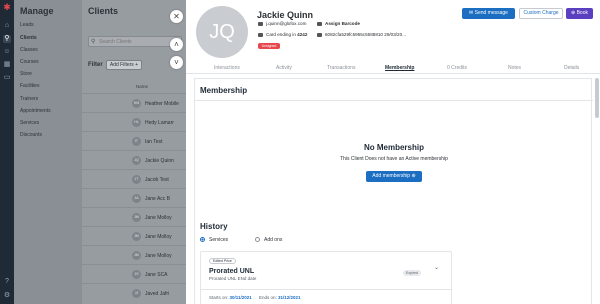  Describe the element at coordinates (176, 44) in the screenshot. I see `chevron-up-icon: ˄` at that location.